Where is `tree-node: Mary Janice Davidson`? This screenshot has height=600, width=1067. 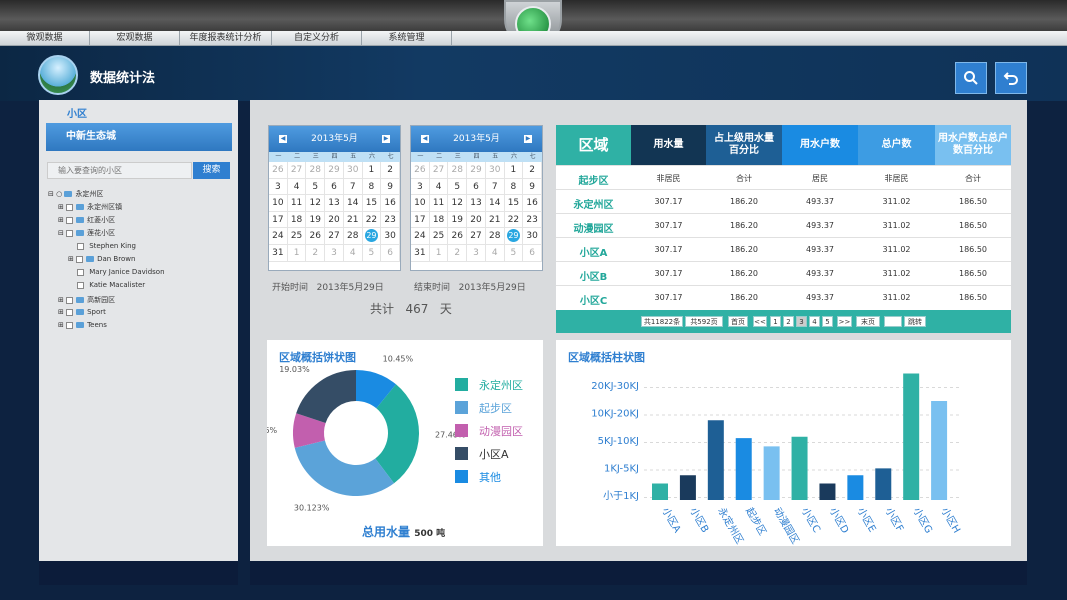
tree-node: Mary Janice Davidson is located at coordinates (121, 272).